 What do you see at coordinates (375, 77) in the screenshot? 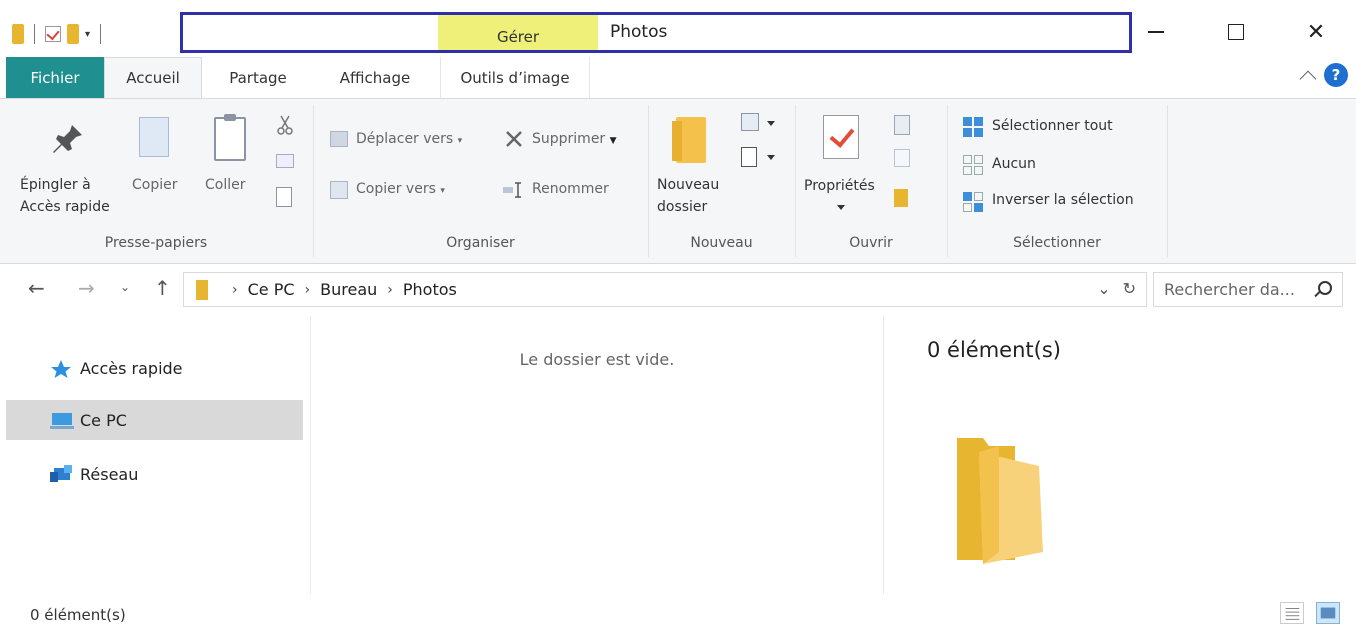
I see `tab-view: Affichage` at bounding box center [375, 77].